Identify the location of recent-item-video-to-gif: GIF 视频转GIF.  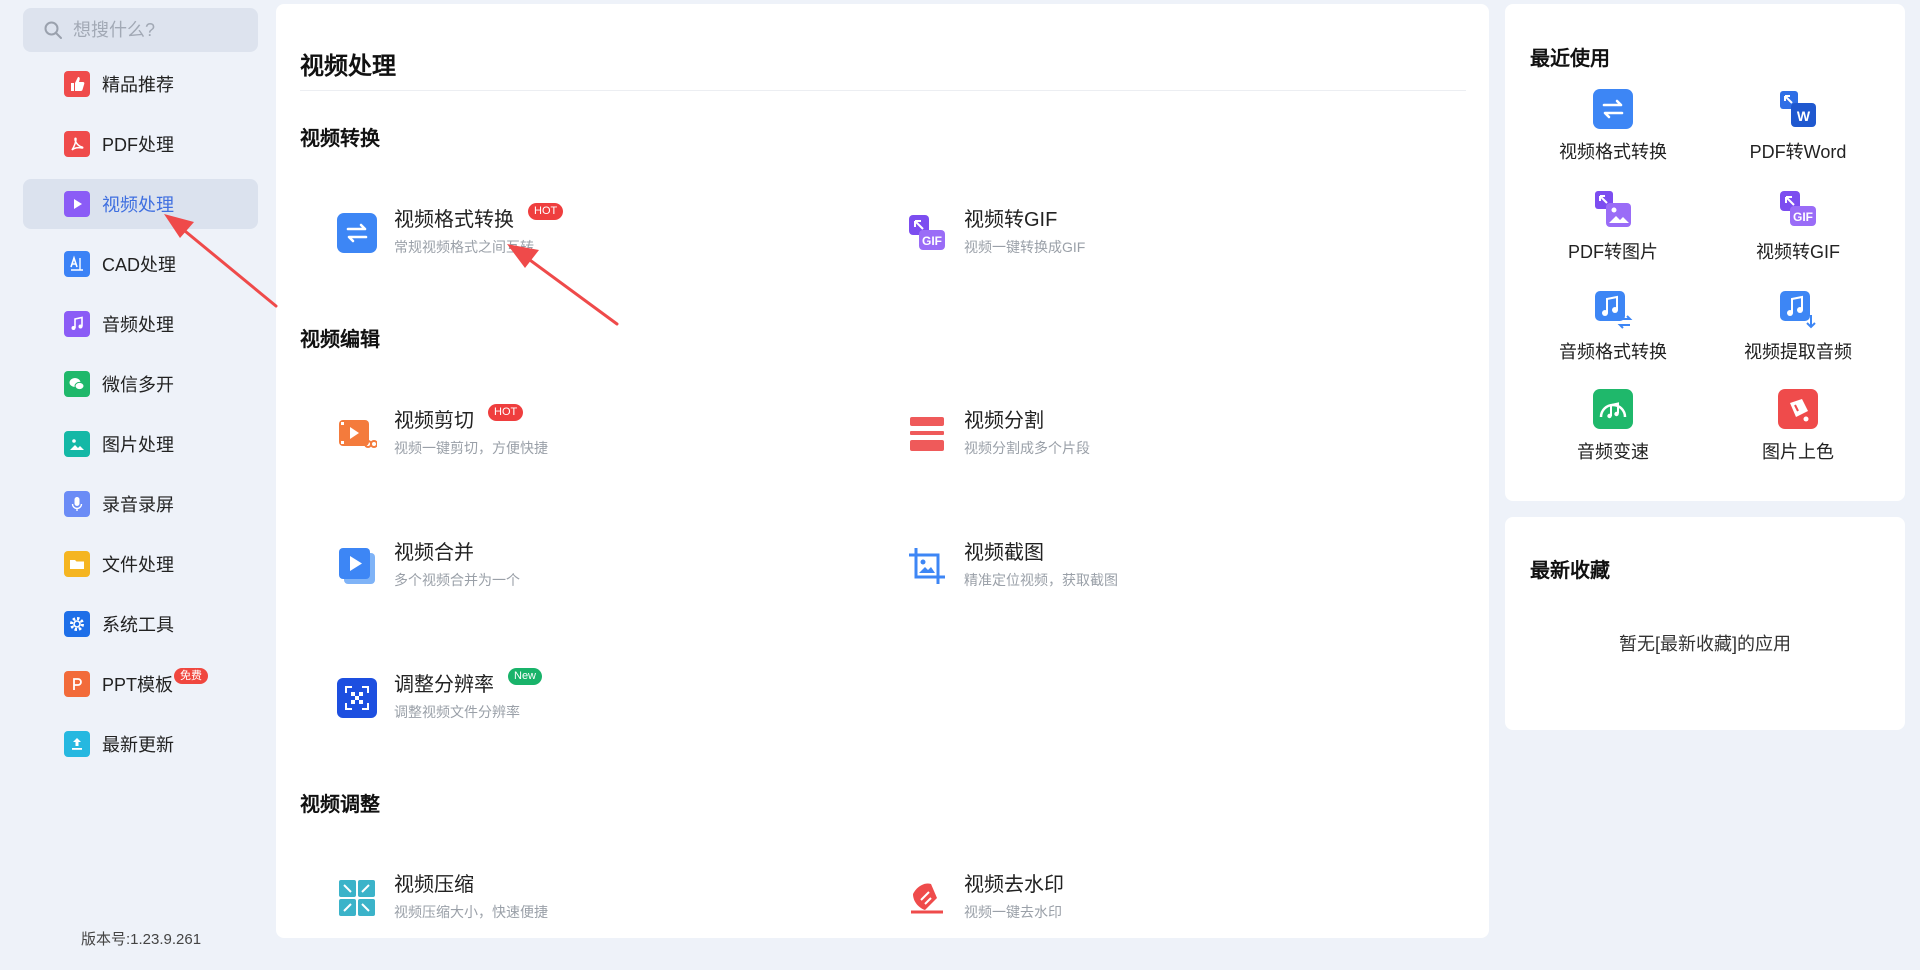
(1798, 236).